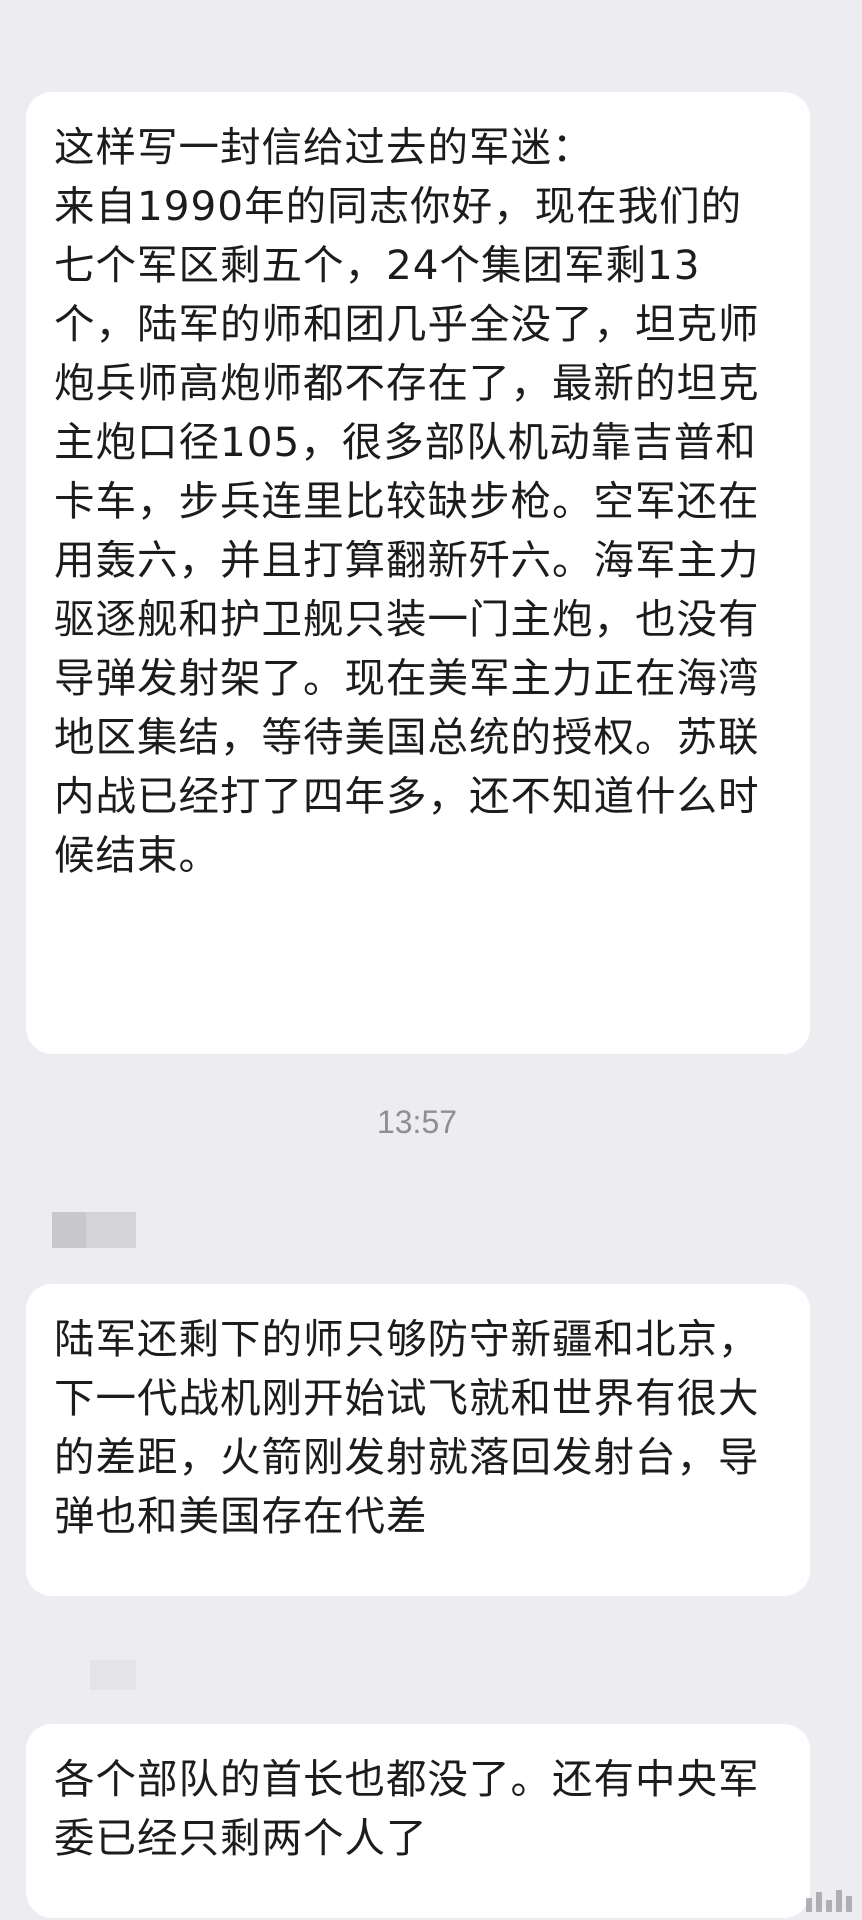 The image size is (862, 1920). I want to click on watermark-icon, so click(829, 1901).